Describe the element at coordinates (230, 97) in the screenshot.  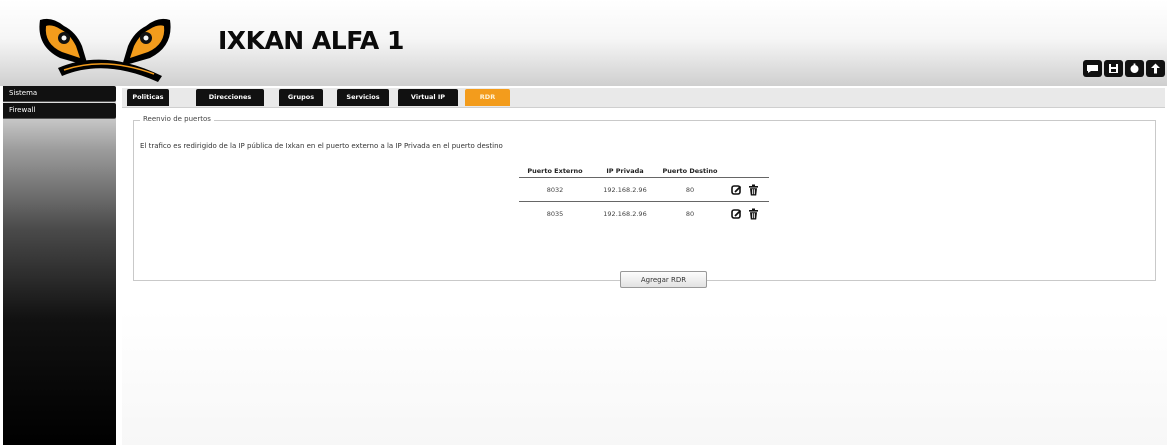
I see `tab-direcciones: Direcciones` at that location.